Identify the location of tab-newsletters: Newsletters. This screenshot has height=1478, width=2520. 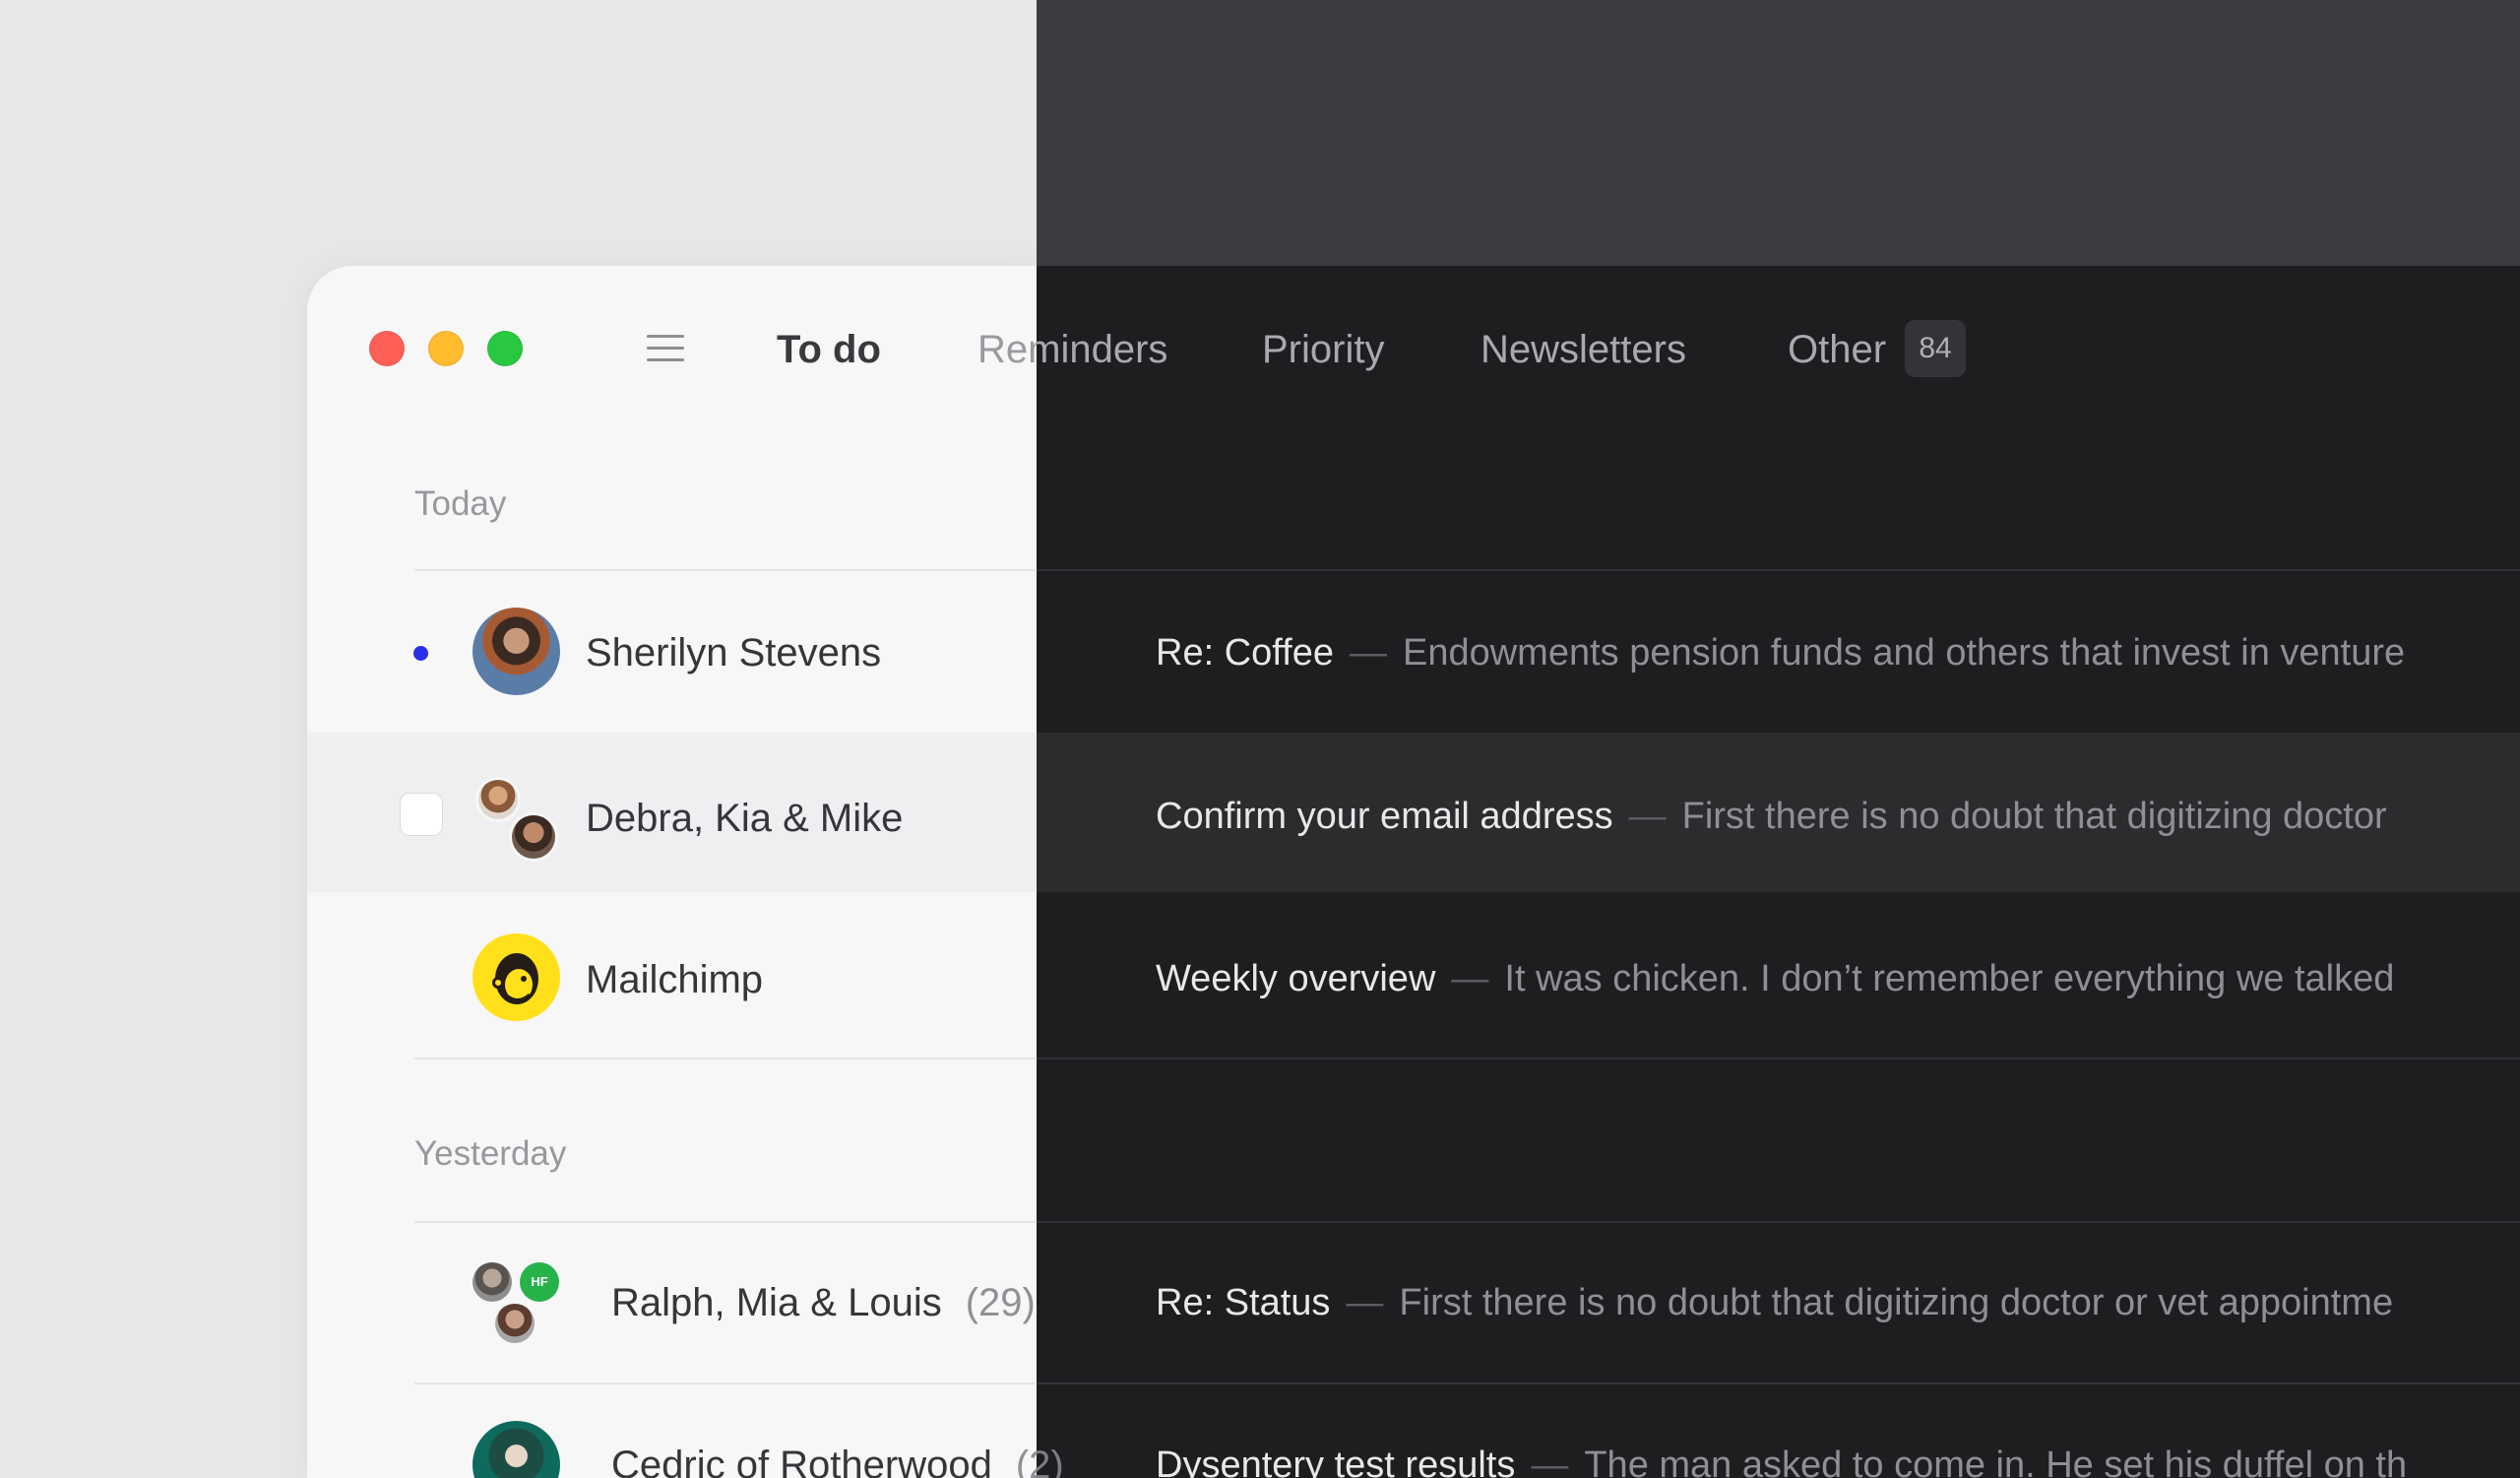
(1583, 349).